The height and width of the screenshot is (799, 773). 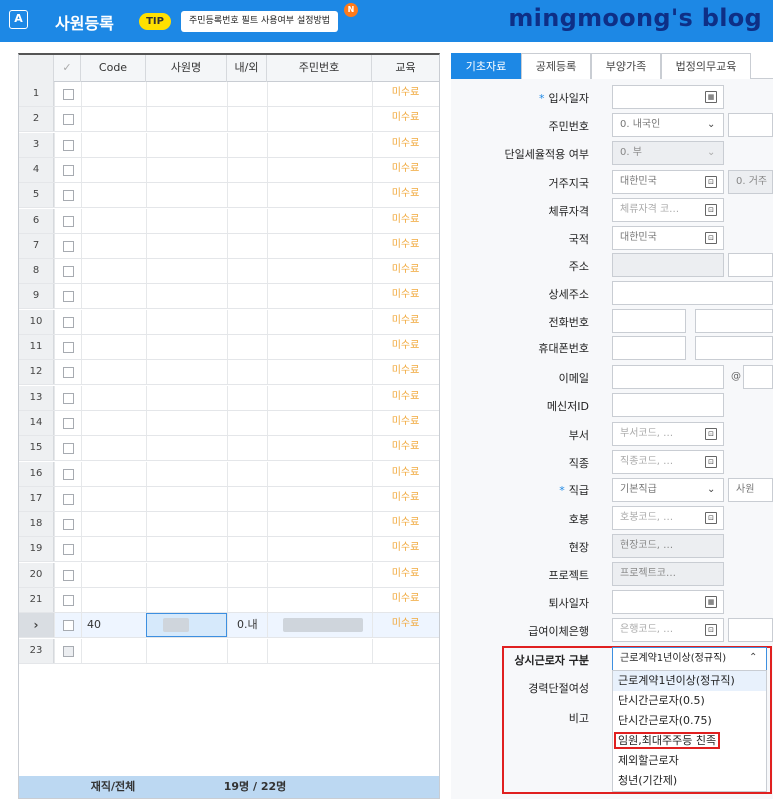 What do you see at coordinates (668, 238) in the screenshot?
I see `nationality-input: 대한민국 ⊡` at bounding box center [668, 238].